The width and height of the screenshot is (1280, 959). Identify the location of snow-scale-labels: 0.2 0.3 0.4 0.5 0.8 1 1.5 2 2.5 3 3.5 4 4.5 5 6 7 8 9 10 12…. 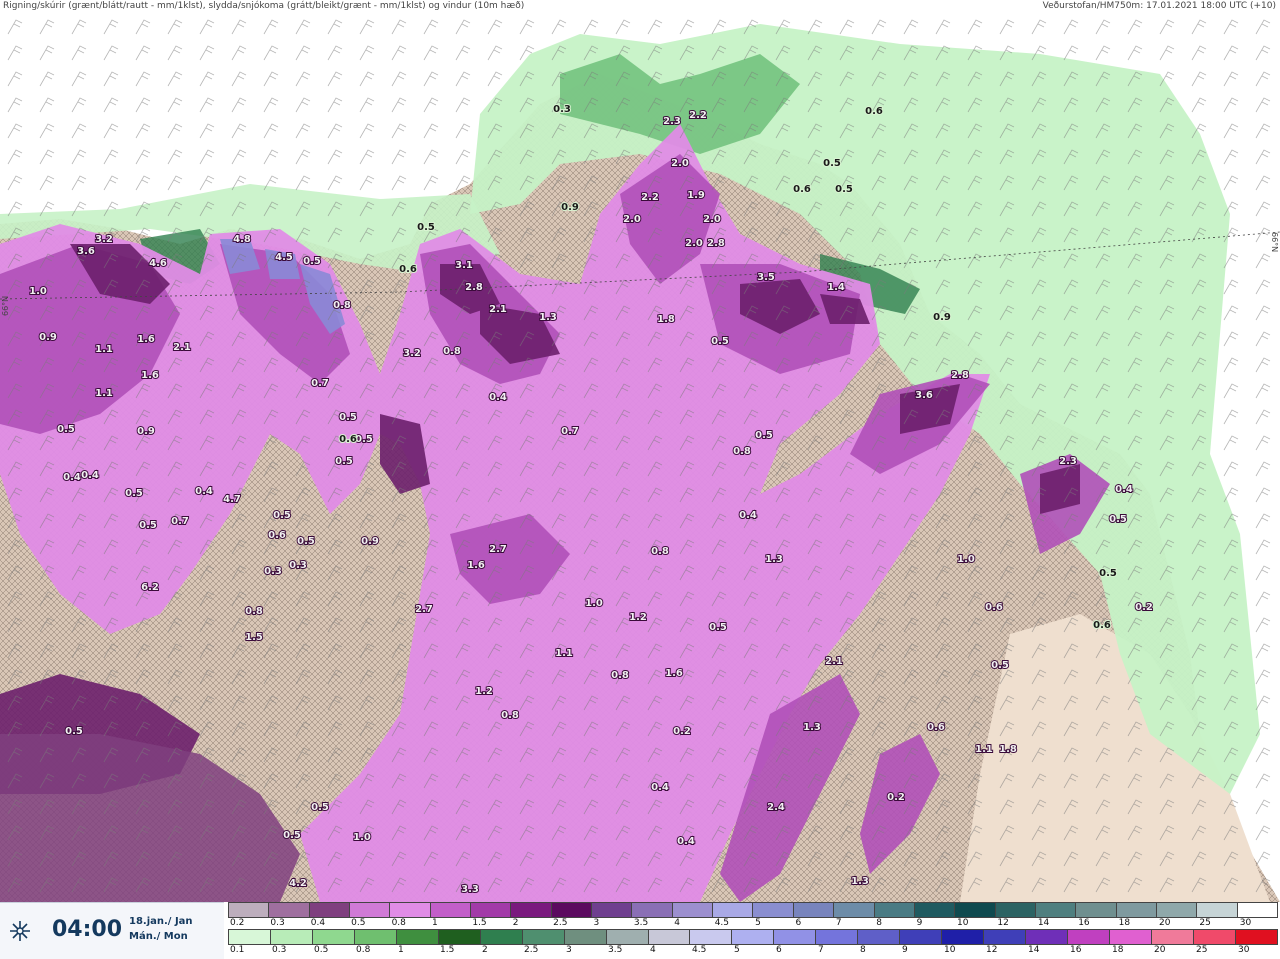
(753, 923).